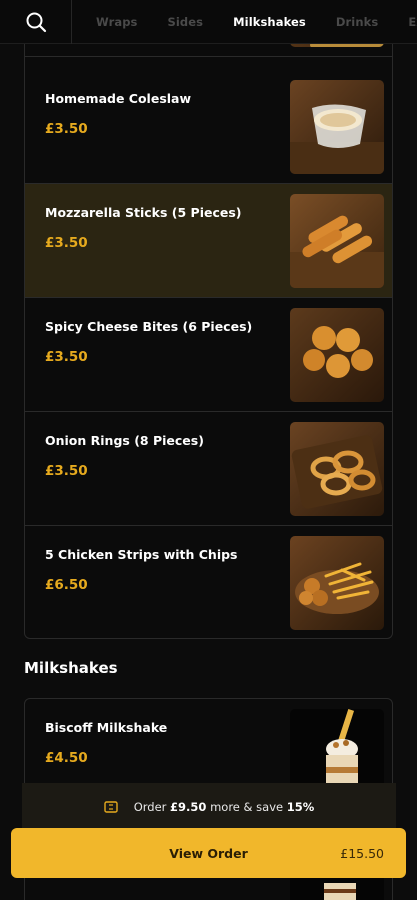  What do you see at coordinates (186, 22) in the screenshot?
I see `tab-sides: Sides` at bounding box center [186, 22].